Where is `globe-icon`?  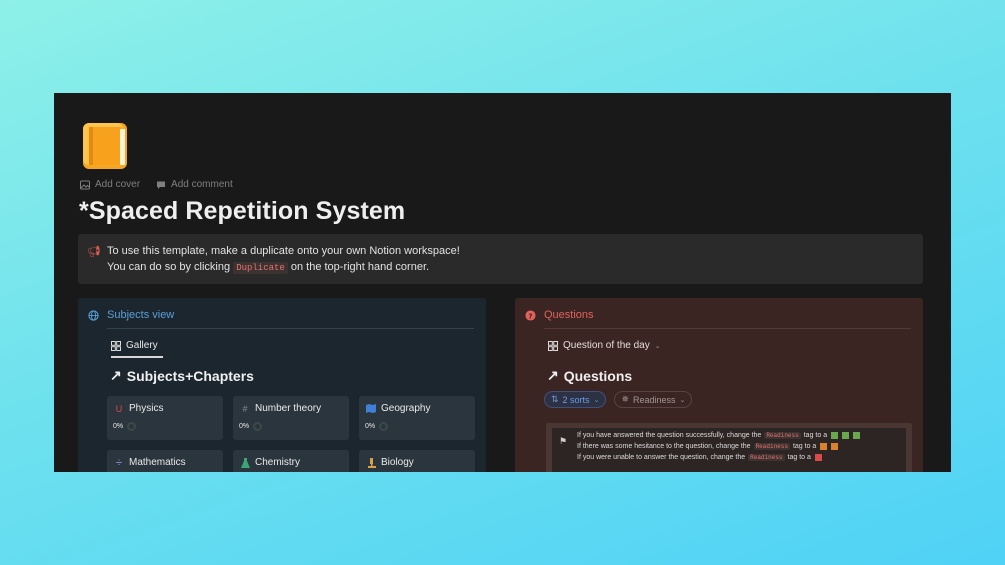
globe-icon is located at coordinates (93, 315).